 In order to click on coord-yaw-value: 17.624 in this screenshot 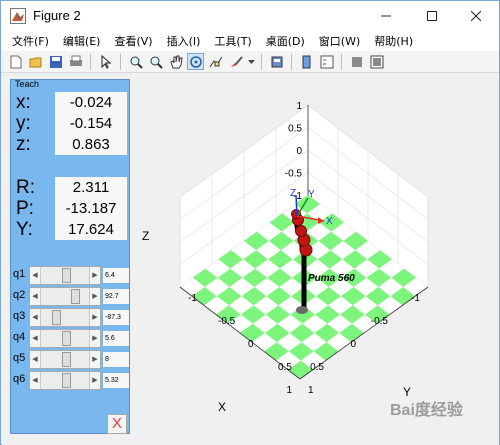, I will do `click(91, 229)`.